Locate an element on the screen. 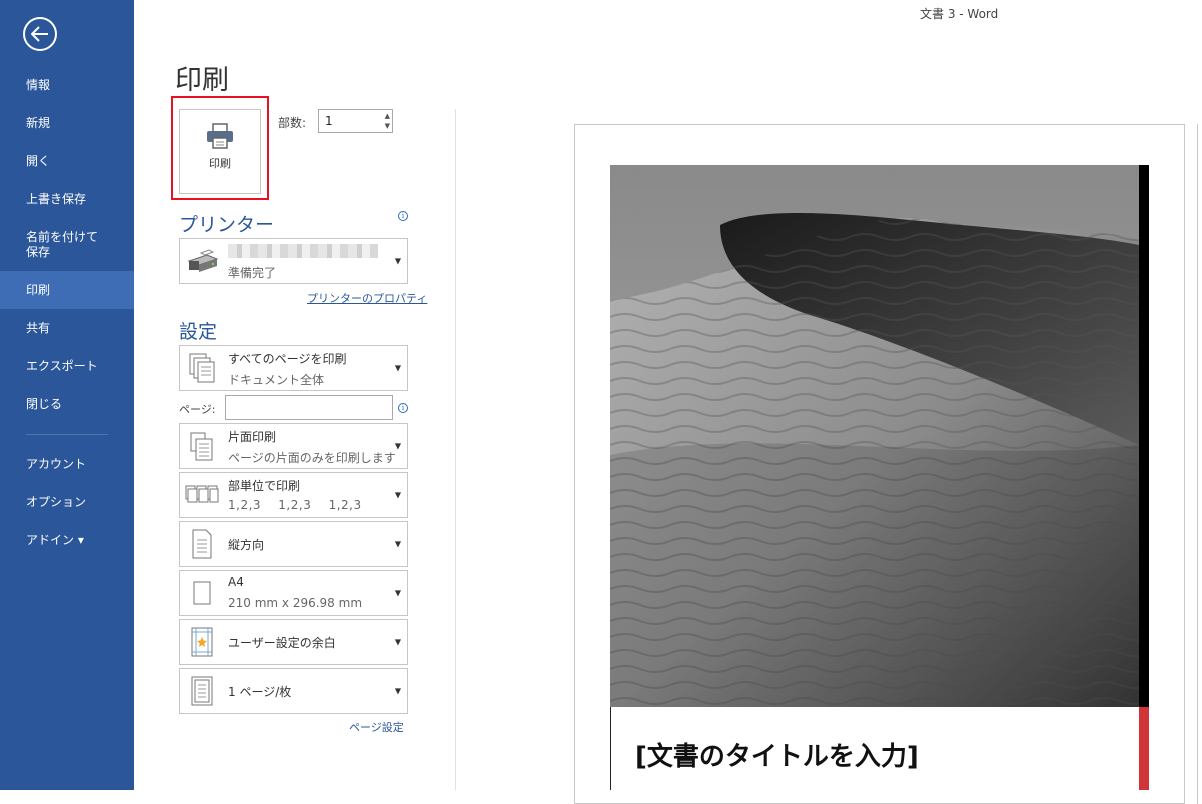  page-title: 印刷 is located at coordinates (202, 80).